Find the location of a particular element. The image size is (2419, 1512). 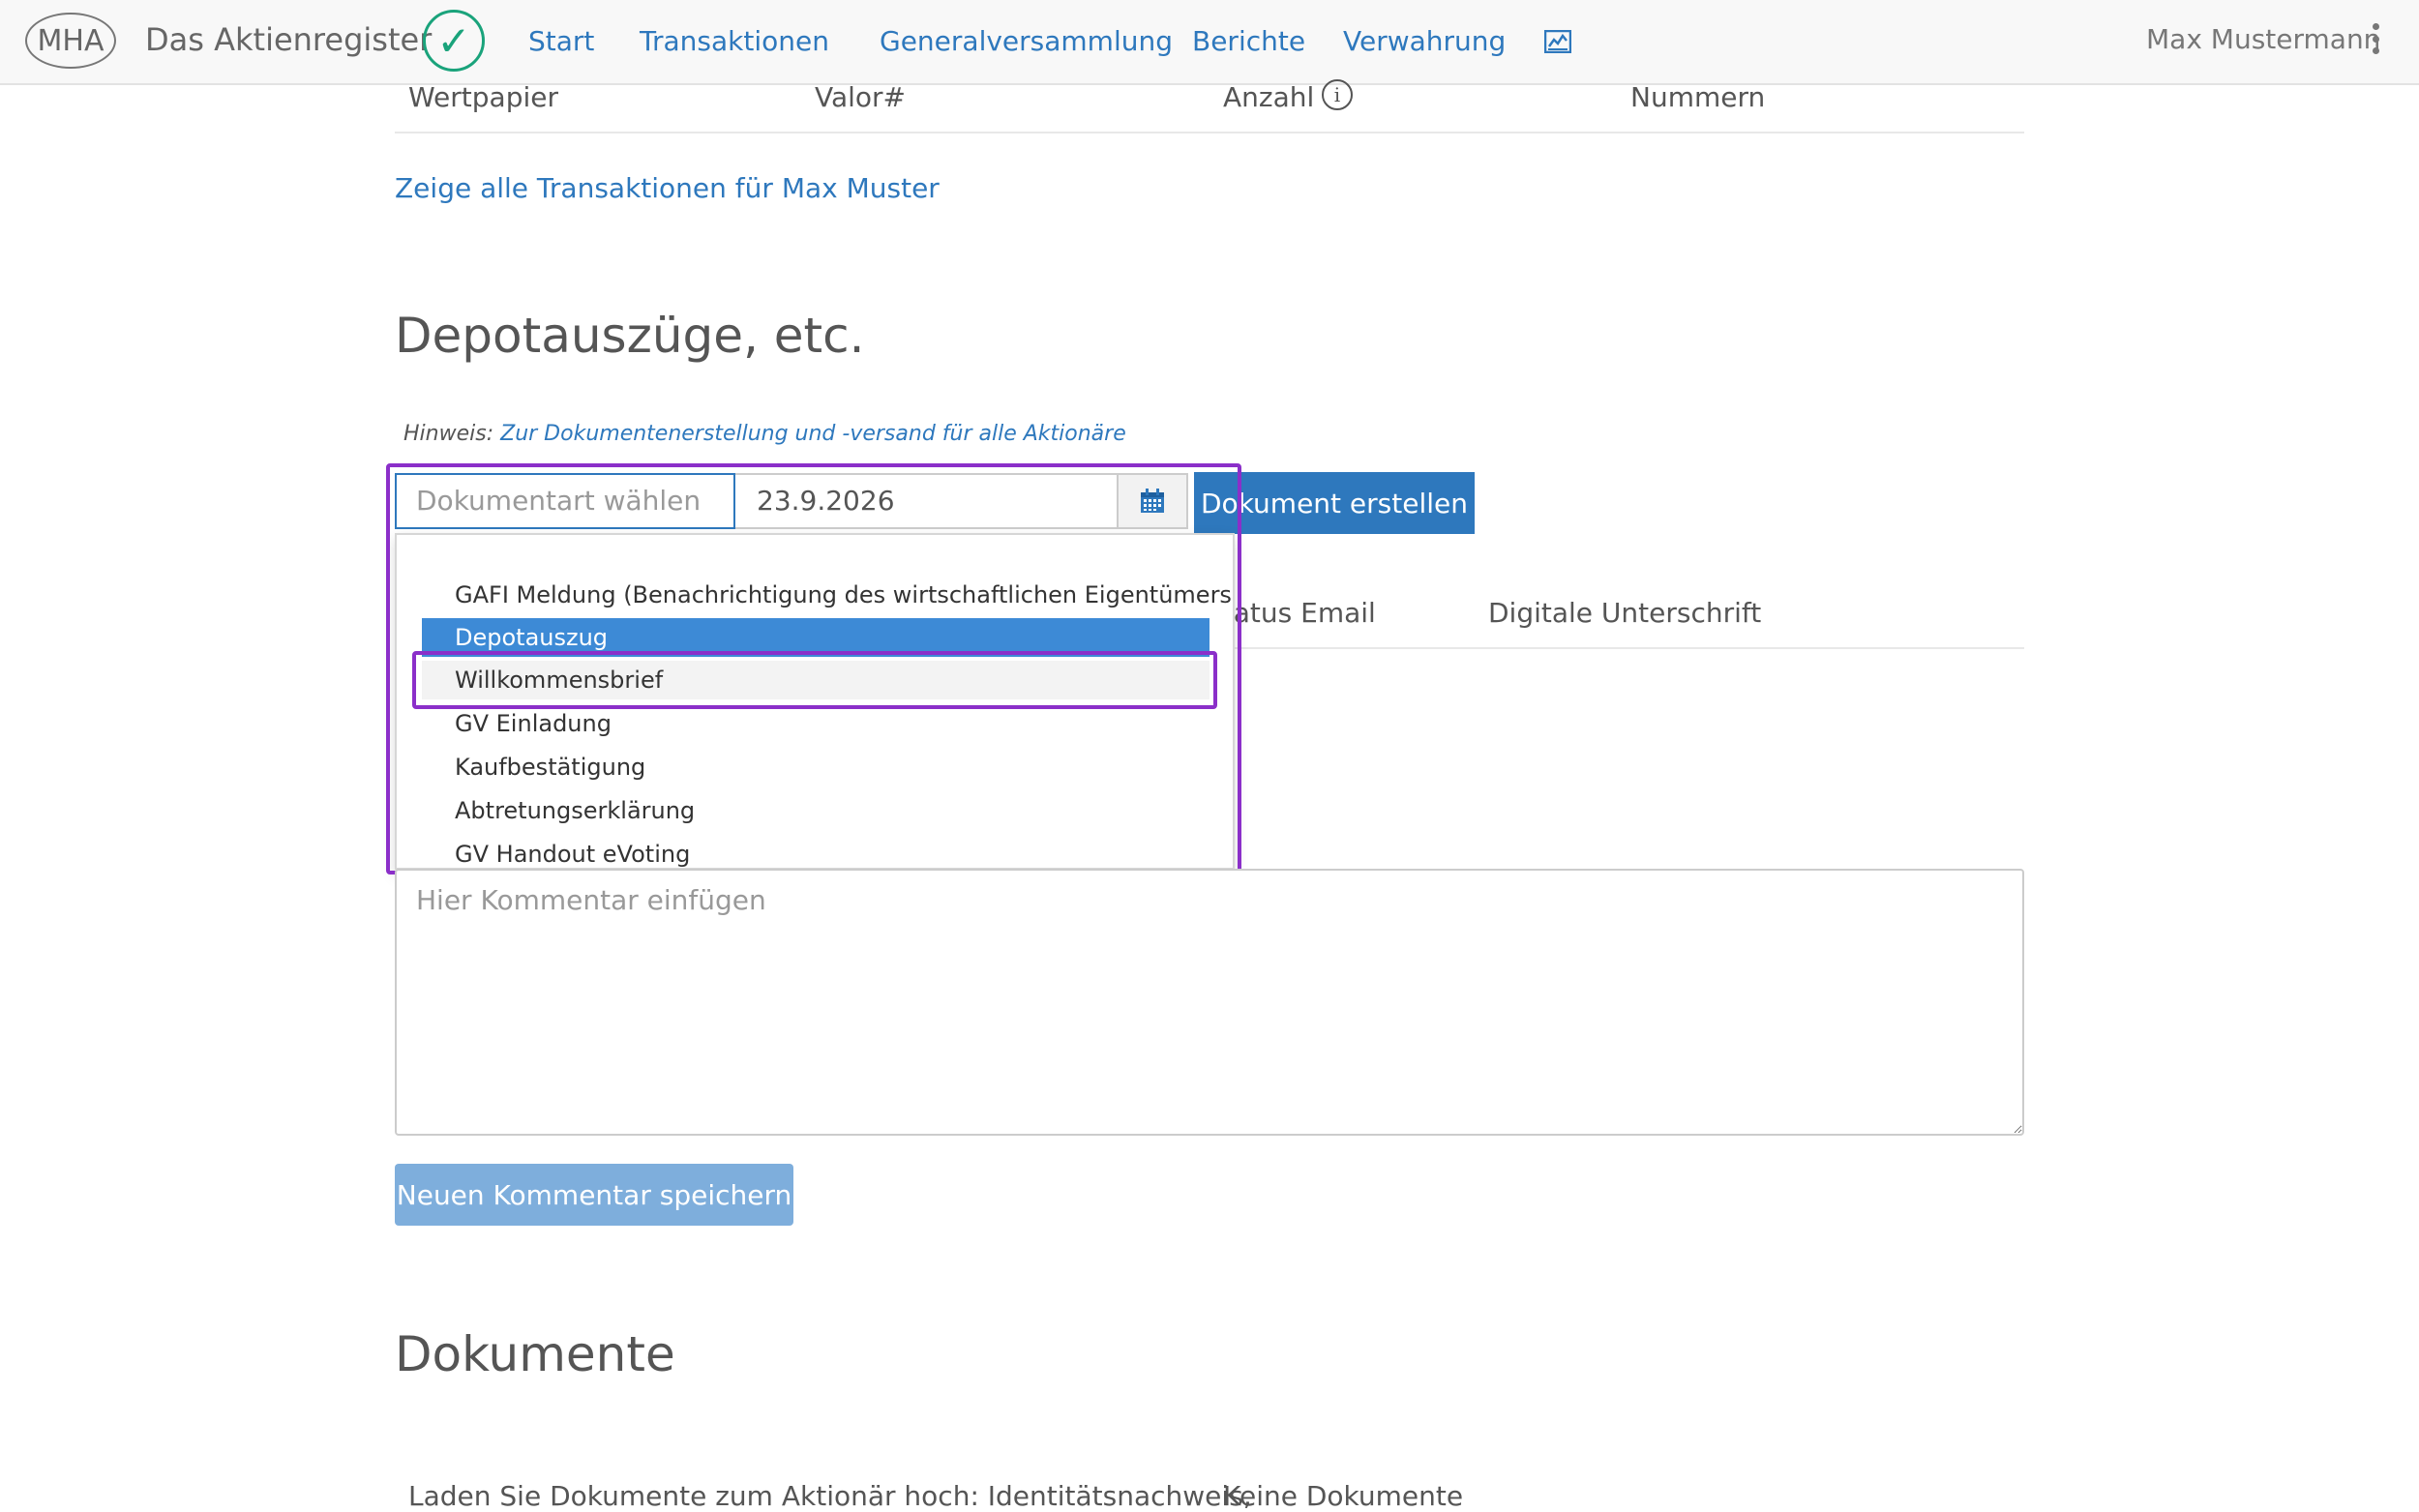

info-icon: i is located at coordinates (1338, 95).